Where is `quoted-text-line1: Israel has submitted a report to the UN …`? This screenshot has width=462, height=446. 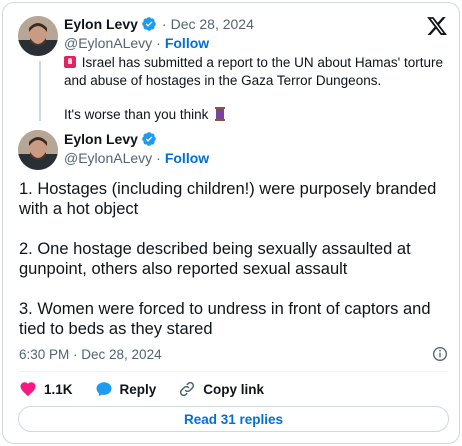 quoted-text-line1: Israel has submitted a report to the UN … is located at coordinates (254, 71).